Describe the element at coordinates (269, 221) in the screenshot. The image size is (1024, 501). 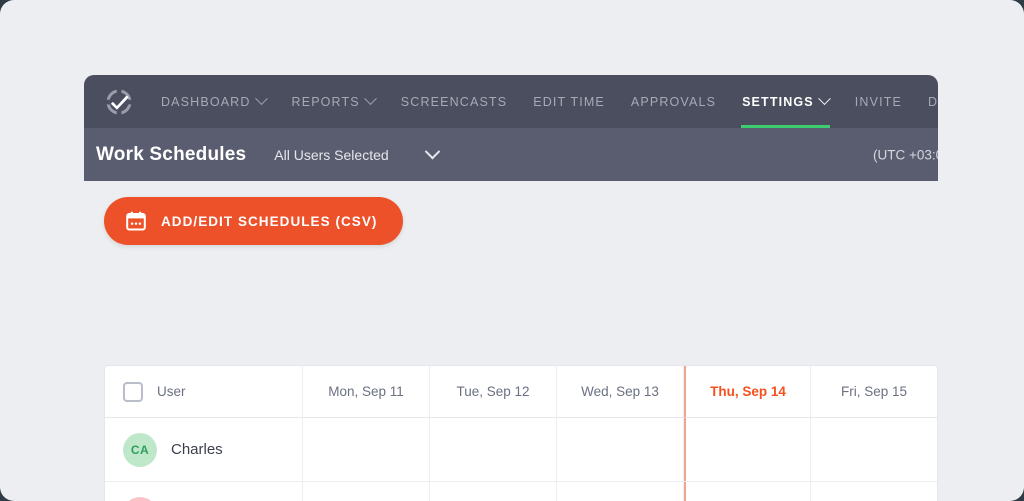
I see `csv-button-label: ADD/EDIT SCHEDULES (CSV)` at that location.